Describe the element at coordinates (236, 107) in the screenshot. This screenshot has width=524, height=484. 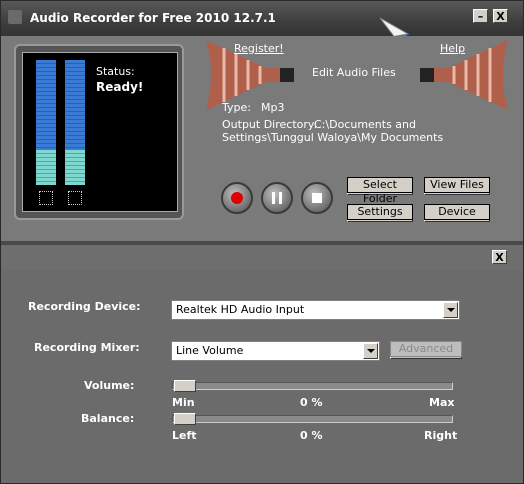
I see `type-label: Type:` at that location.